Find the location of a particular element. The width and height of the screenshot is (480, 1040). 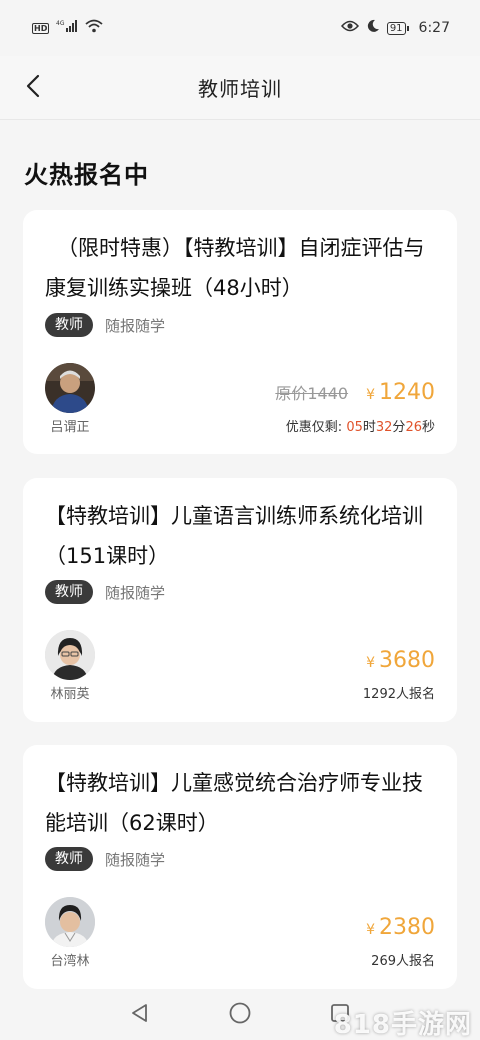

nav-back-icon is located at coordinates (140, 1015).